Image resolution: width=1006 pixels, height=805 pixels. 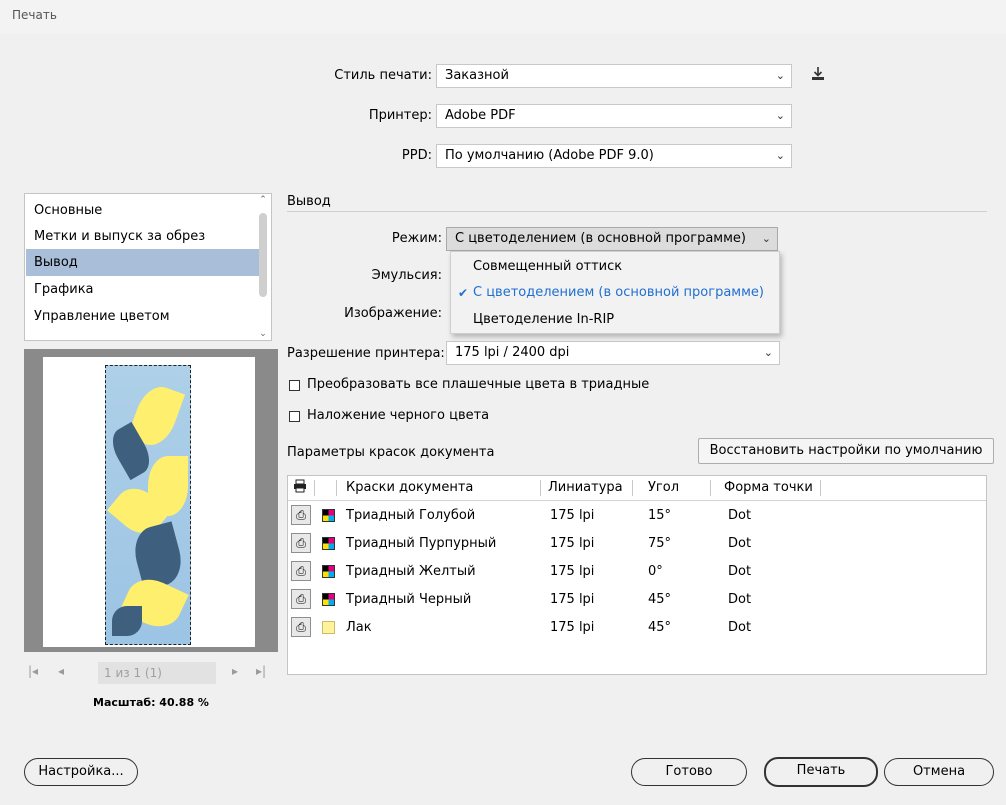 I want to click on window-title: Печать, so click(x=34, y=15).